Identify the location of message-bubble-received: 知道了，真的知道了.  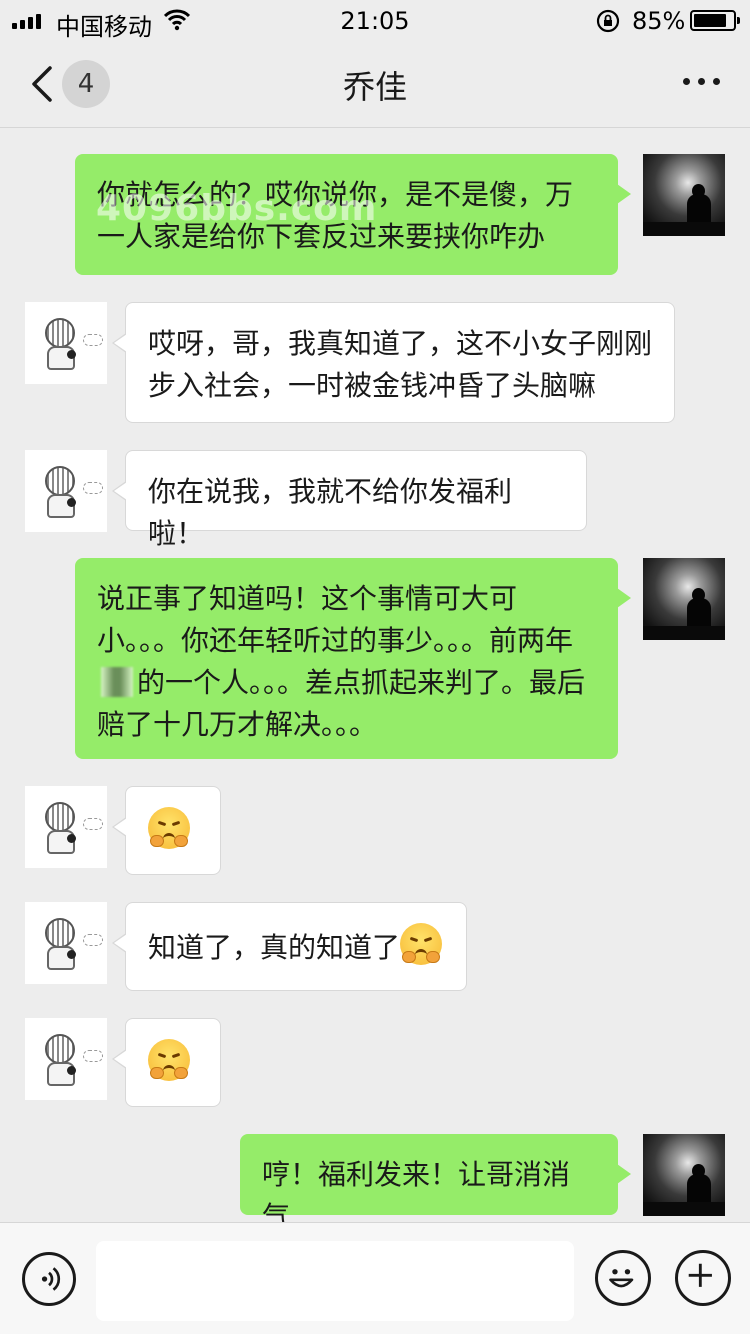
(289, 946).